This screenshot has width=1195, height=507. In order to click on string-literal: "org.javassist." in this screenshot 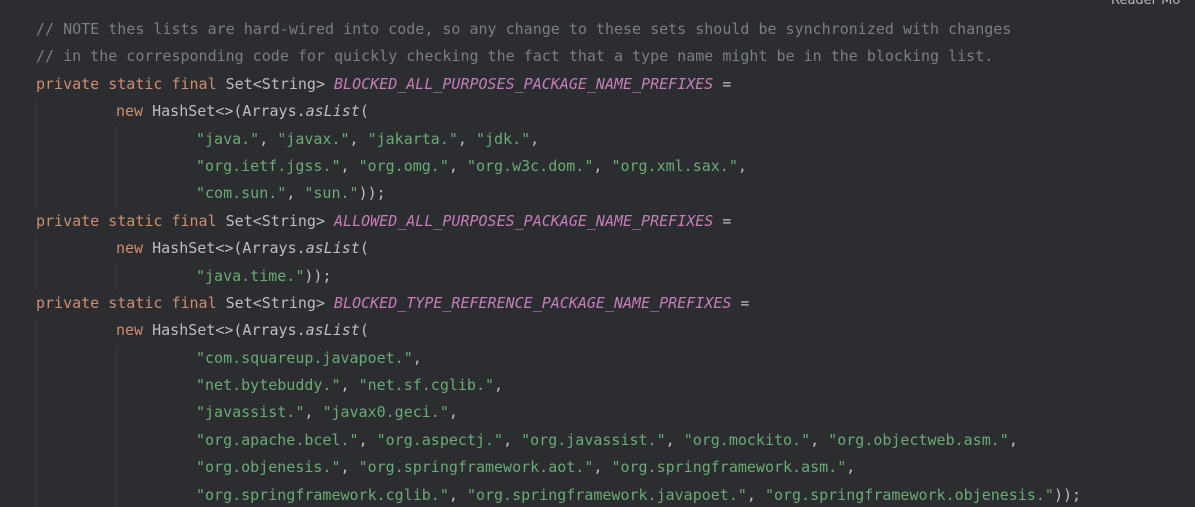, I will do `click(593, 439)`.